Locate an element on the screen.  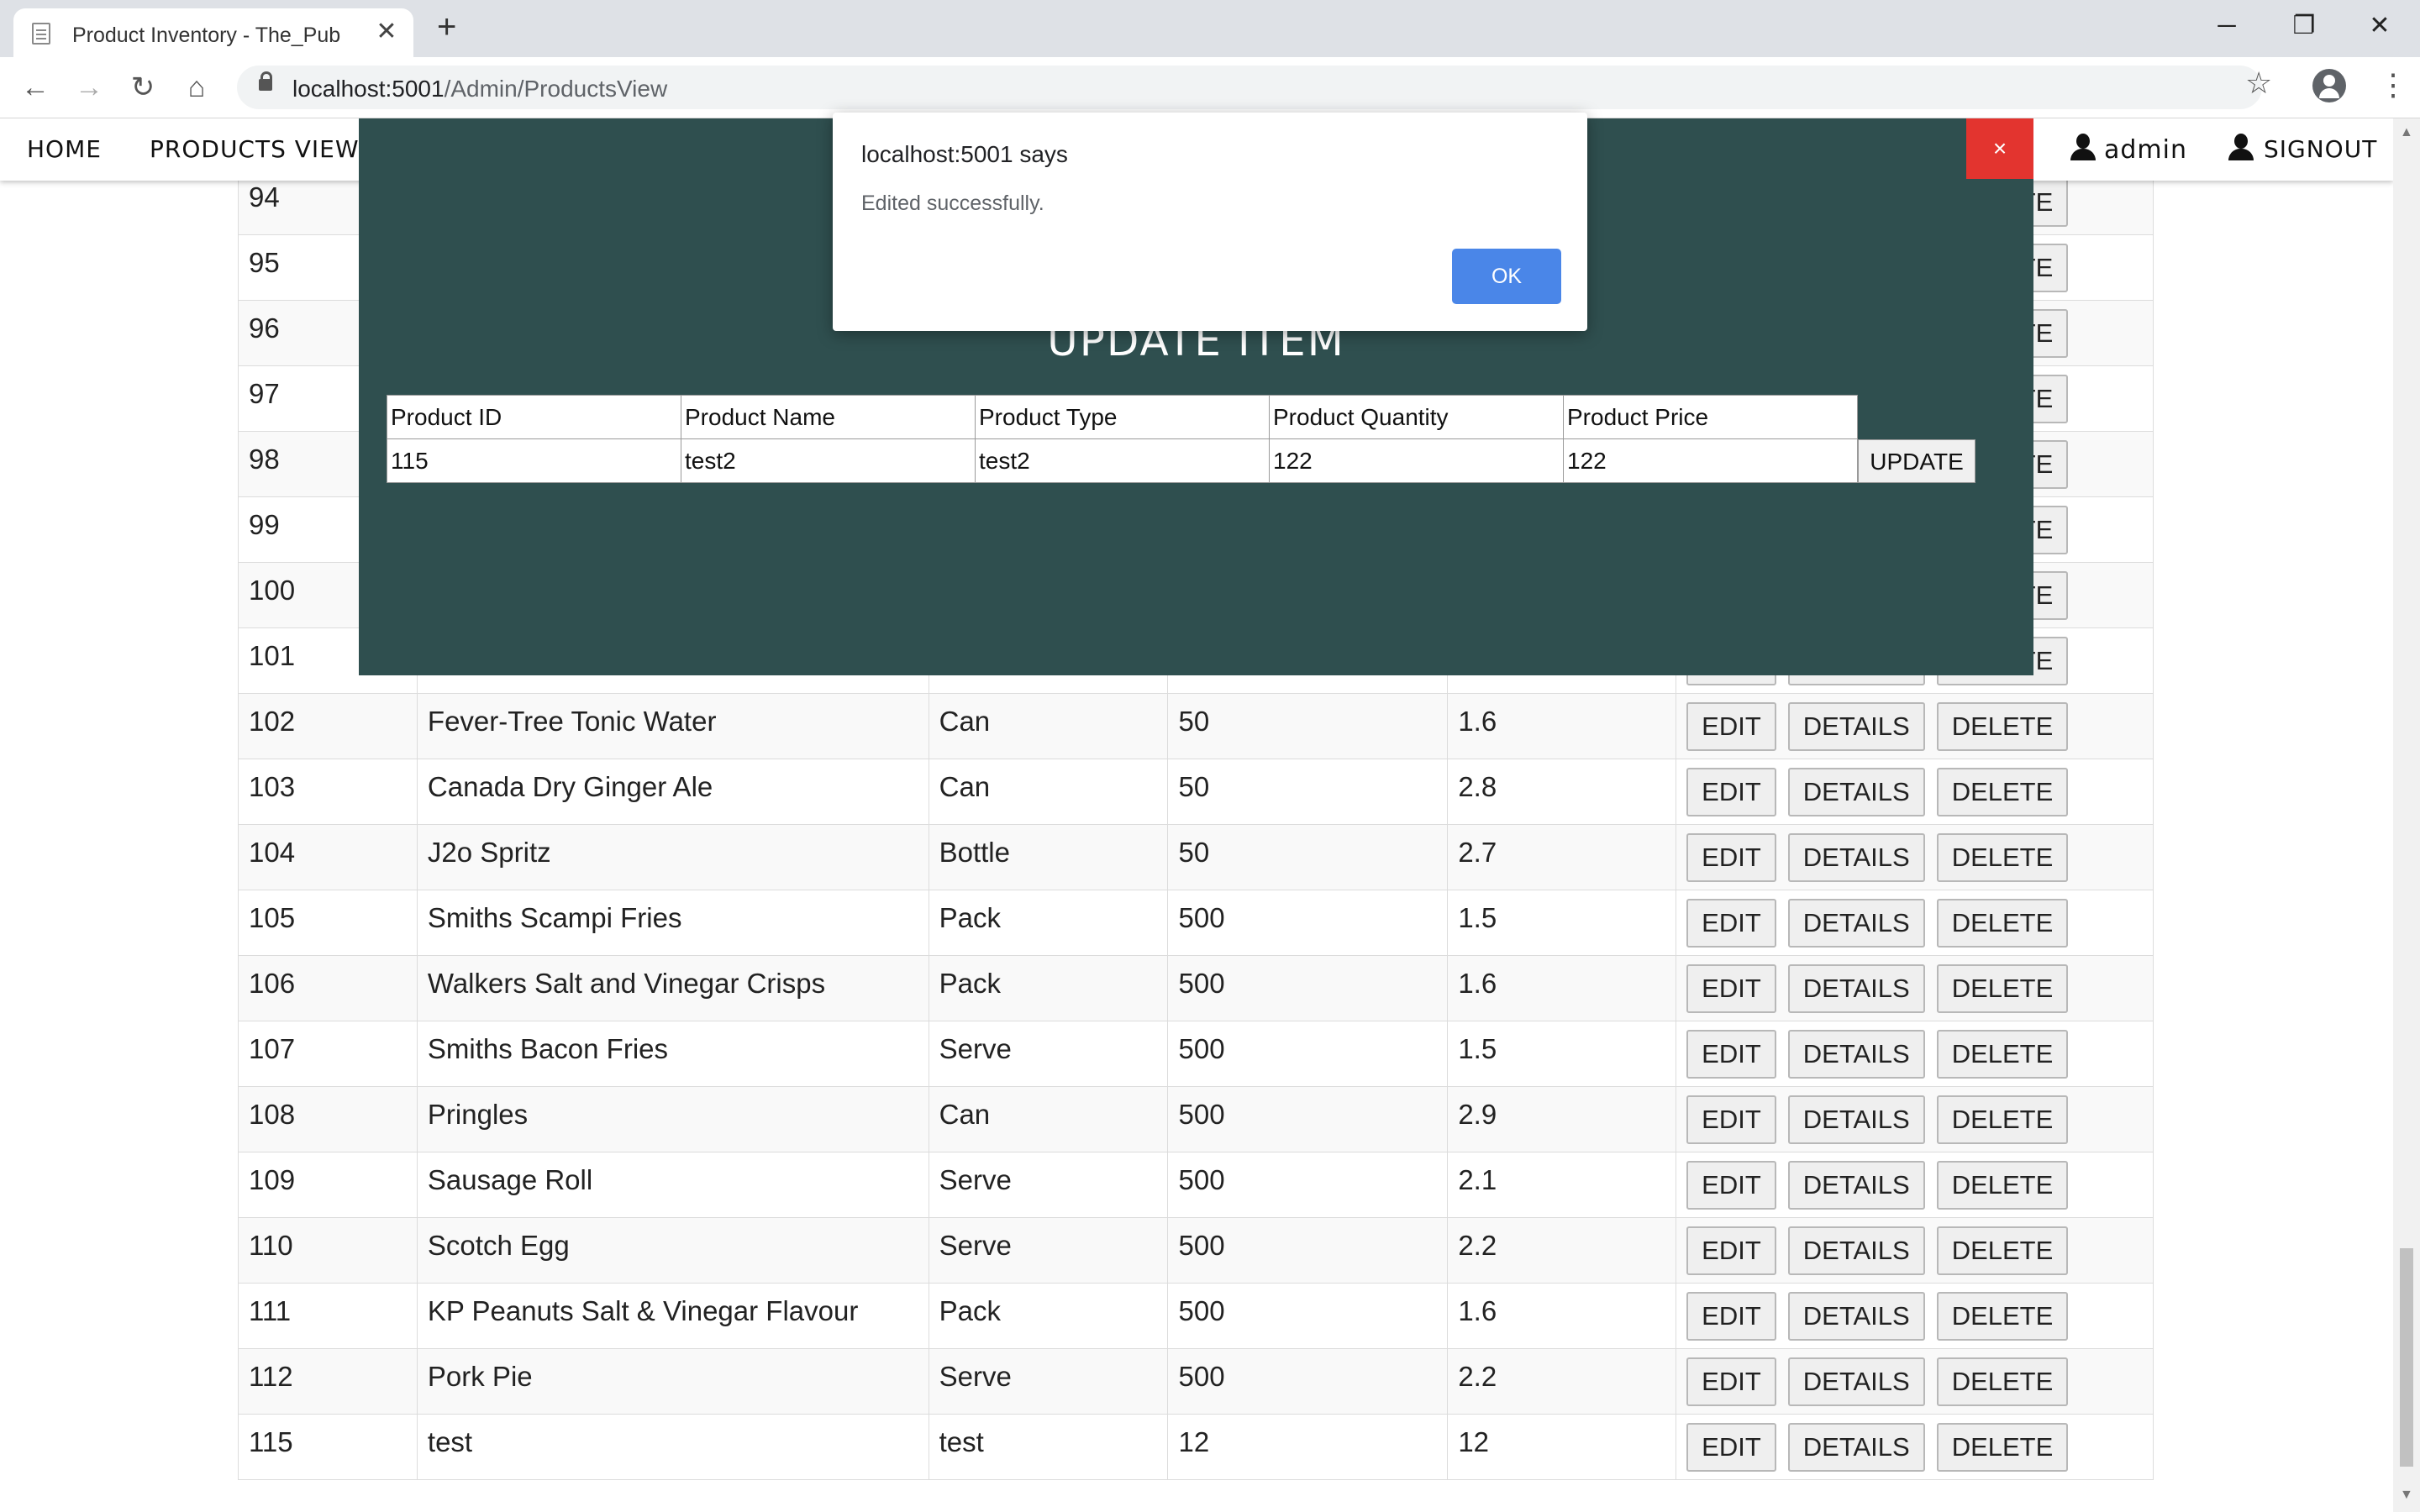
cell-product-name: Canada Dry Ginger Ale is located at coordinates (673, 792).